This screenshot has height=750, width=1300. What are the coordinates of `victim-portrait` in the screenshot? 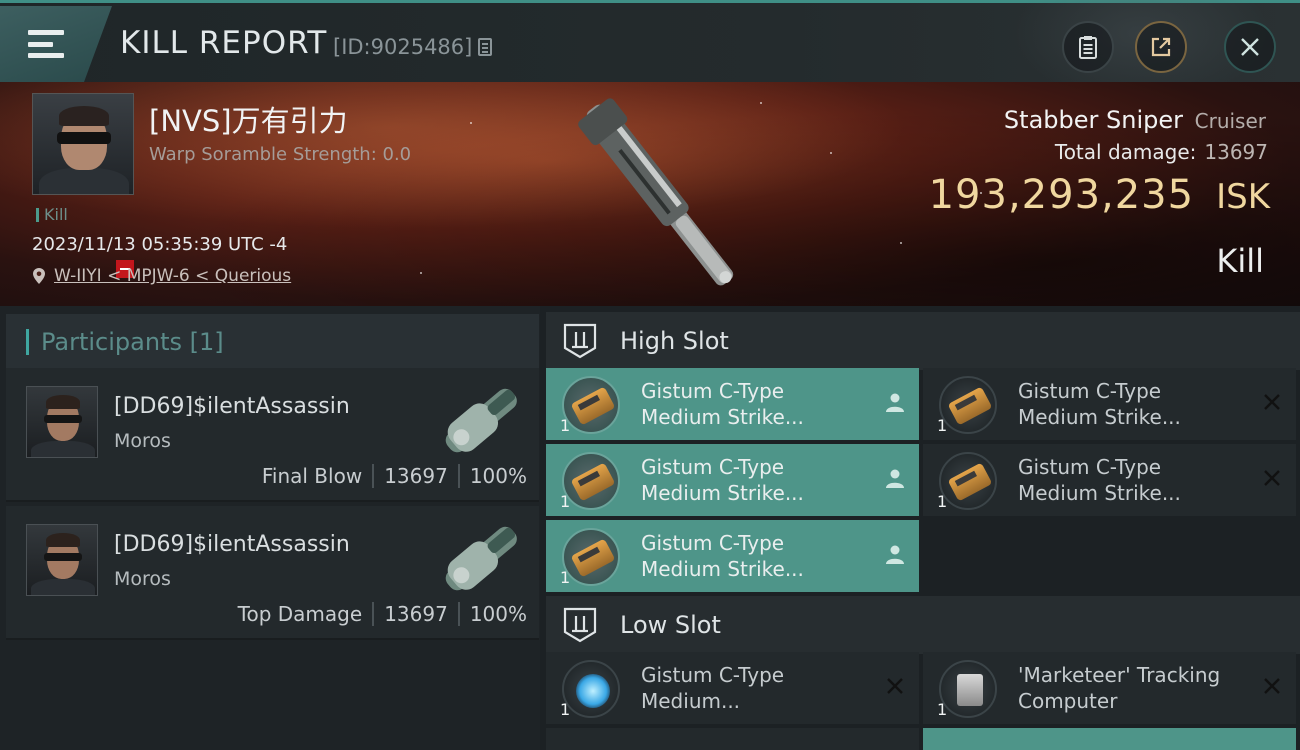 It's located at (83, 144).